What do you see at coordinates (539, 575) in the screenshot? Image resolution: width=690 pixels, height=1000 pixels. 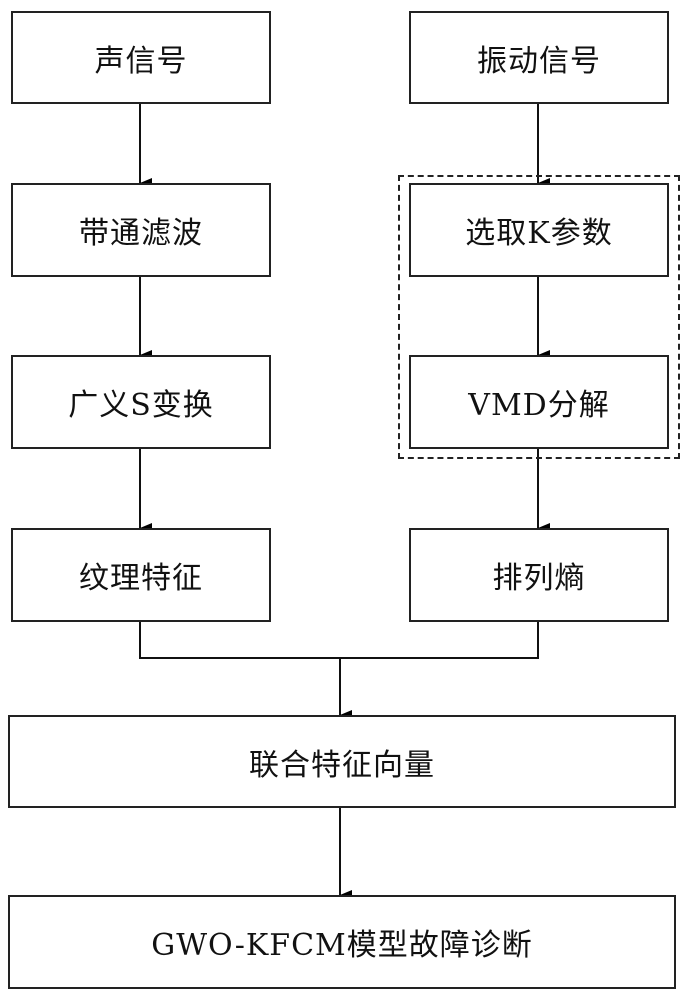 I see `node-permutation-entropy: 排列熵` at bounding box center [539, 575].